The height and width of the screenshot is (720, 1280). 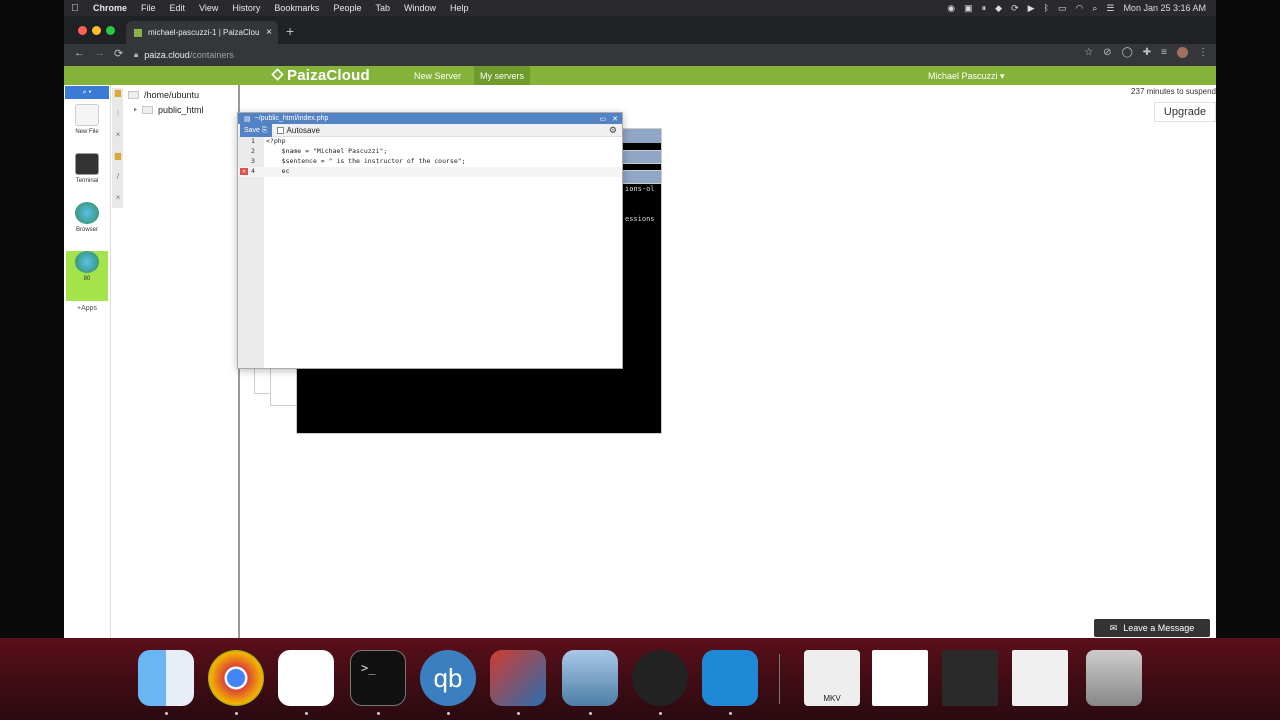 I want to click on port-80-app: 80, so click(x=87, y=276).